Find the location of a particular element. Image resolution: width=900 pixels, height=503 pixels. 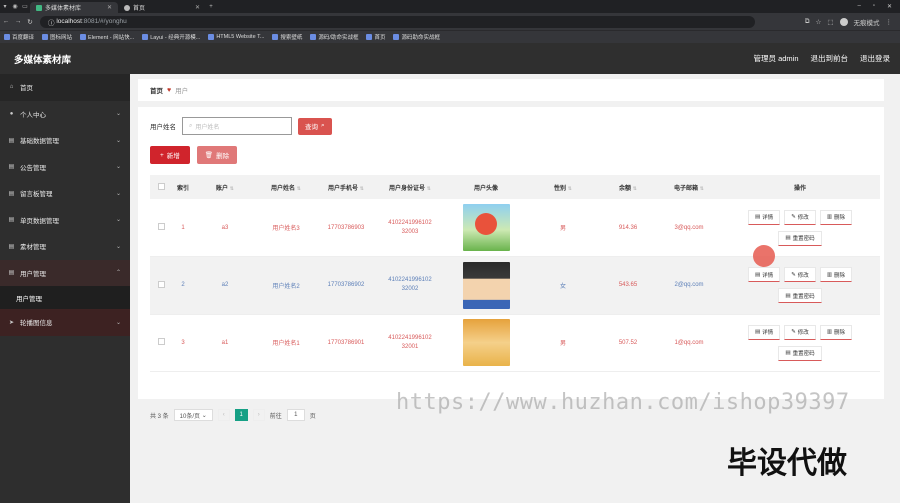

page-number-current: 1 is located at coordinates (241, 415).